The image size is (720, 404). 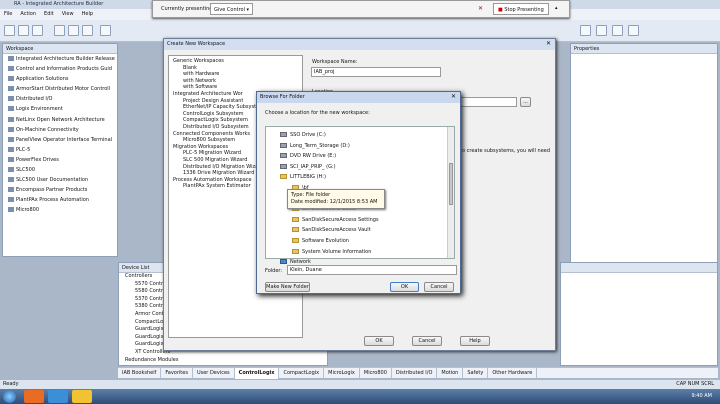 What do you see at coordinates (302, 373) in the screenshot?
I see `bottom-tab: CompactLogix` at bounding box center [302, 373].